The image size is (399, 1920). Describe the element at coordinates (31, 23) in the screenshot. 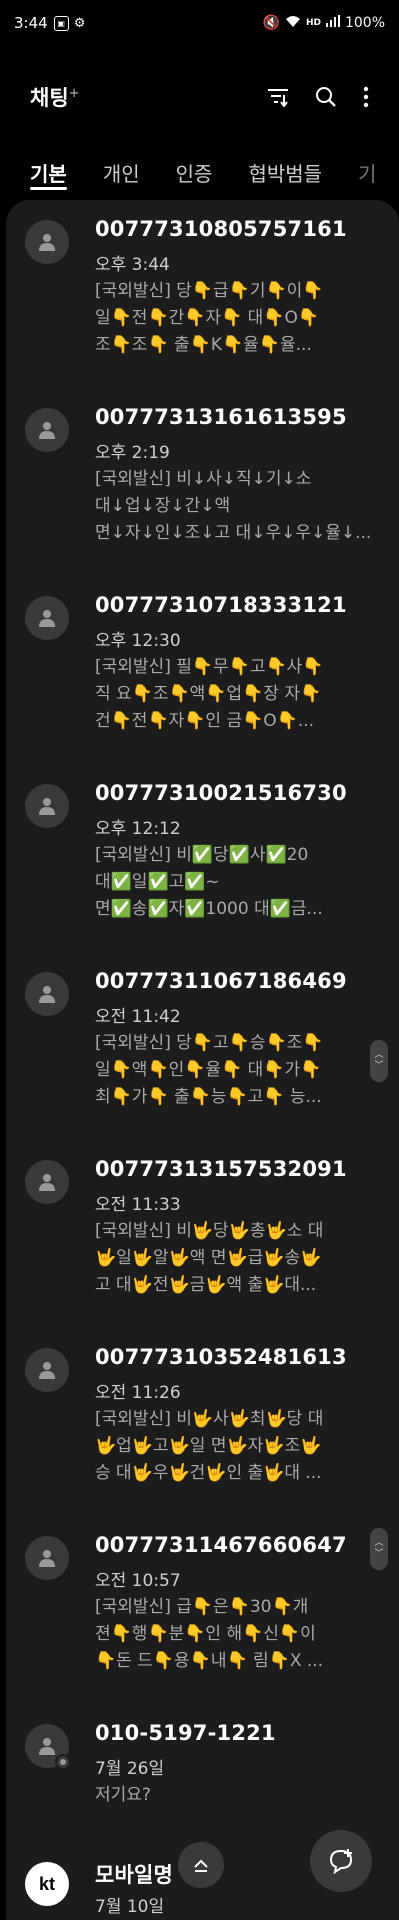

I see `status-time: 3:44` at that location.